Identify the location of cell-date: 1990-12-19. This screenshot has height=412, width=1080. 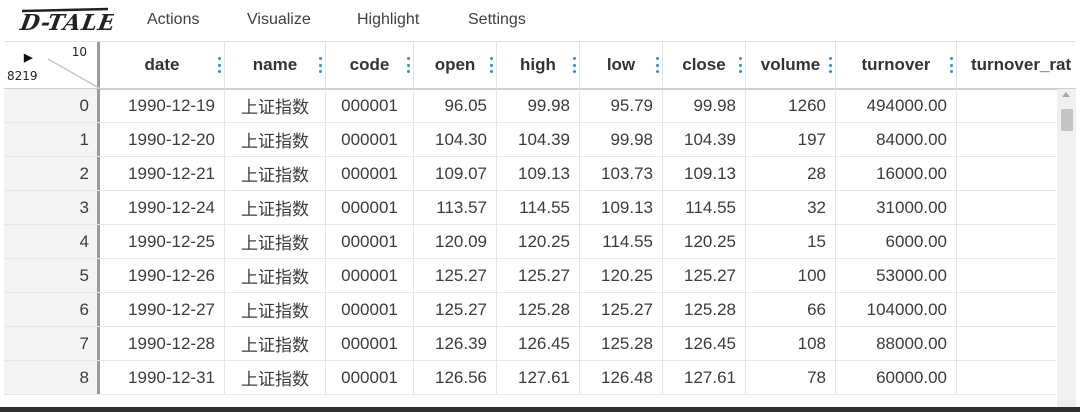
(162, 105).